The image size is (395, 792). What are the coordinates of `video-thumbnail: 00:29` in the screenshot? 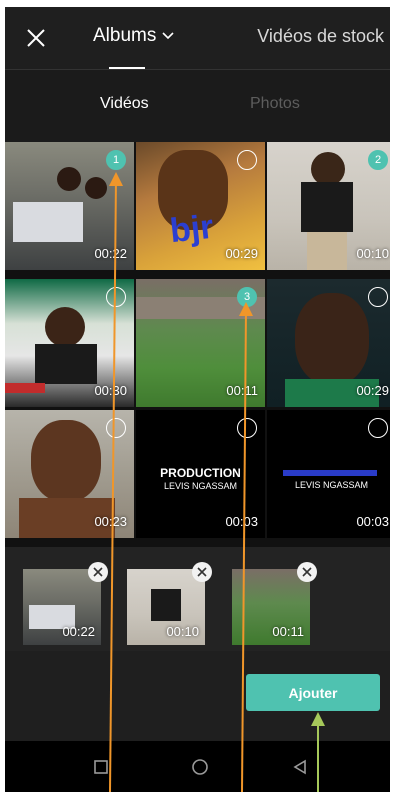 It's located at (328, 343).